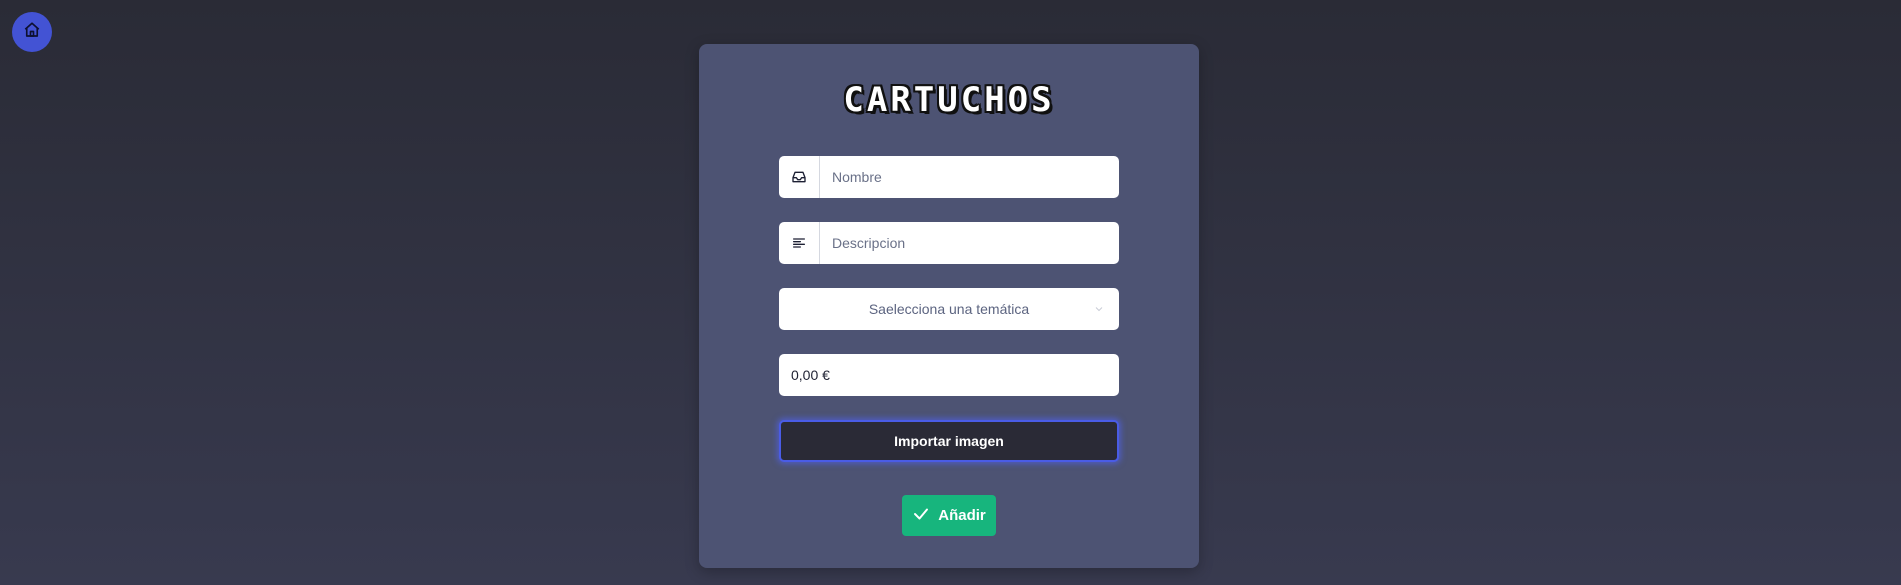 Image resolution: width=1901 pixels, height=585 pixels. What do you see at coordinates (810, 375) in the screenshot?
I see `precio-value: 0,00 €` at bounding box center [810, 375].